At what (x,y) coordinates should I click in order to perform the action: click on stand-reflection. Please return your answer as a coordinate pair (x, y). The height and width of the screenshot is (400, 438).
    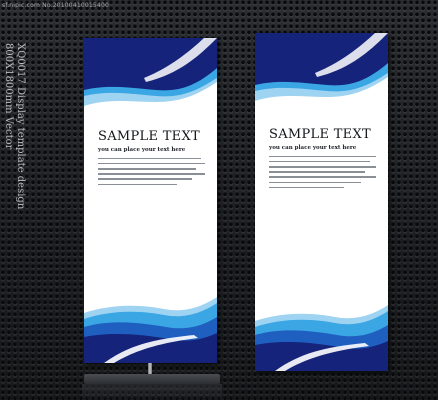
    Looking at the image, I should click on (152, 392).